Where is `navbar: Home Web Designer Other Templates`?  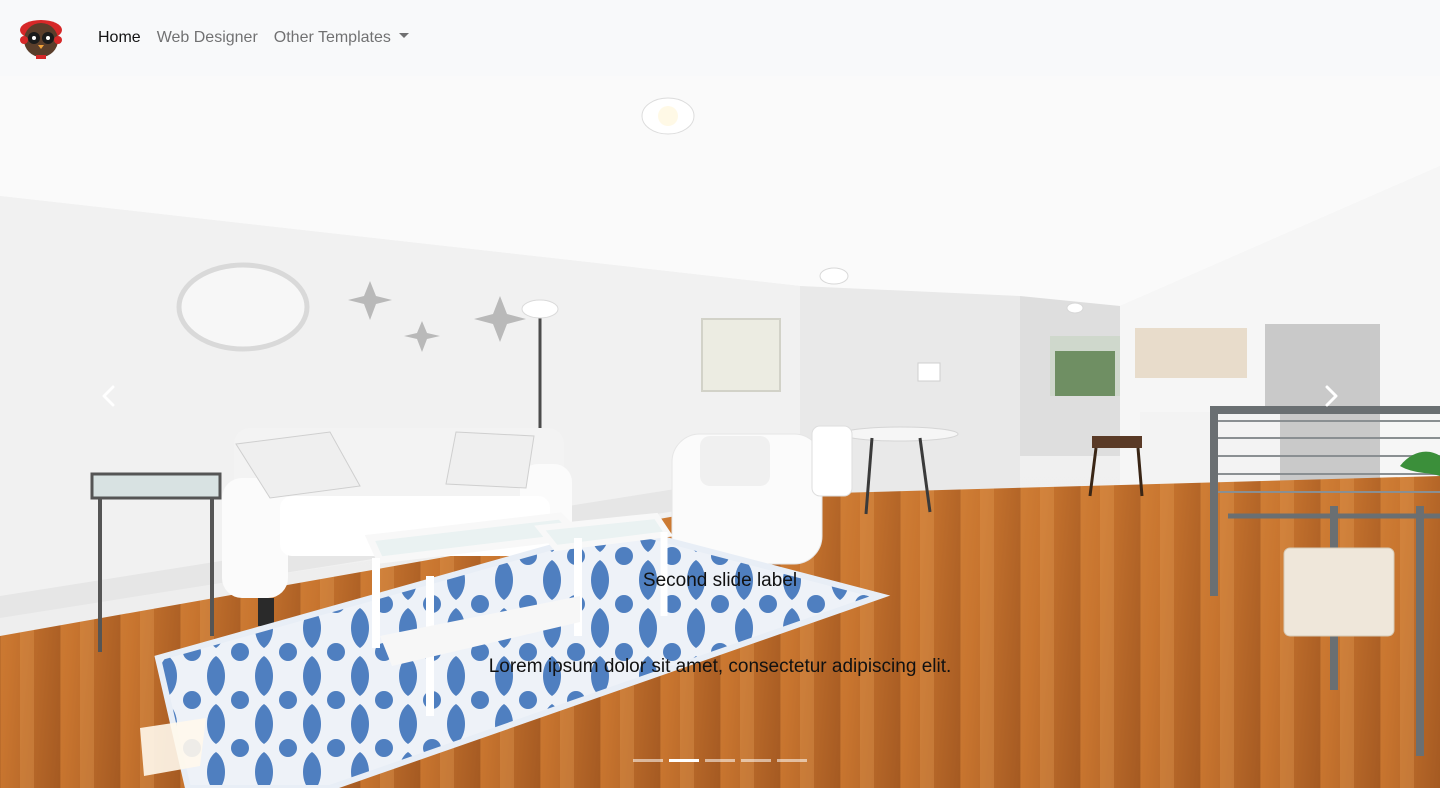 navbar: Home Web Designer Other Templates is located at coordinates (720, 38).